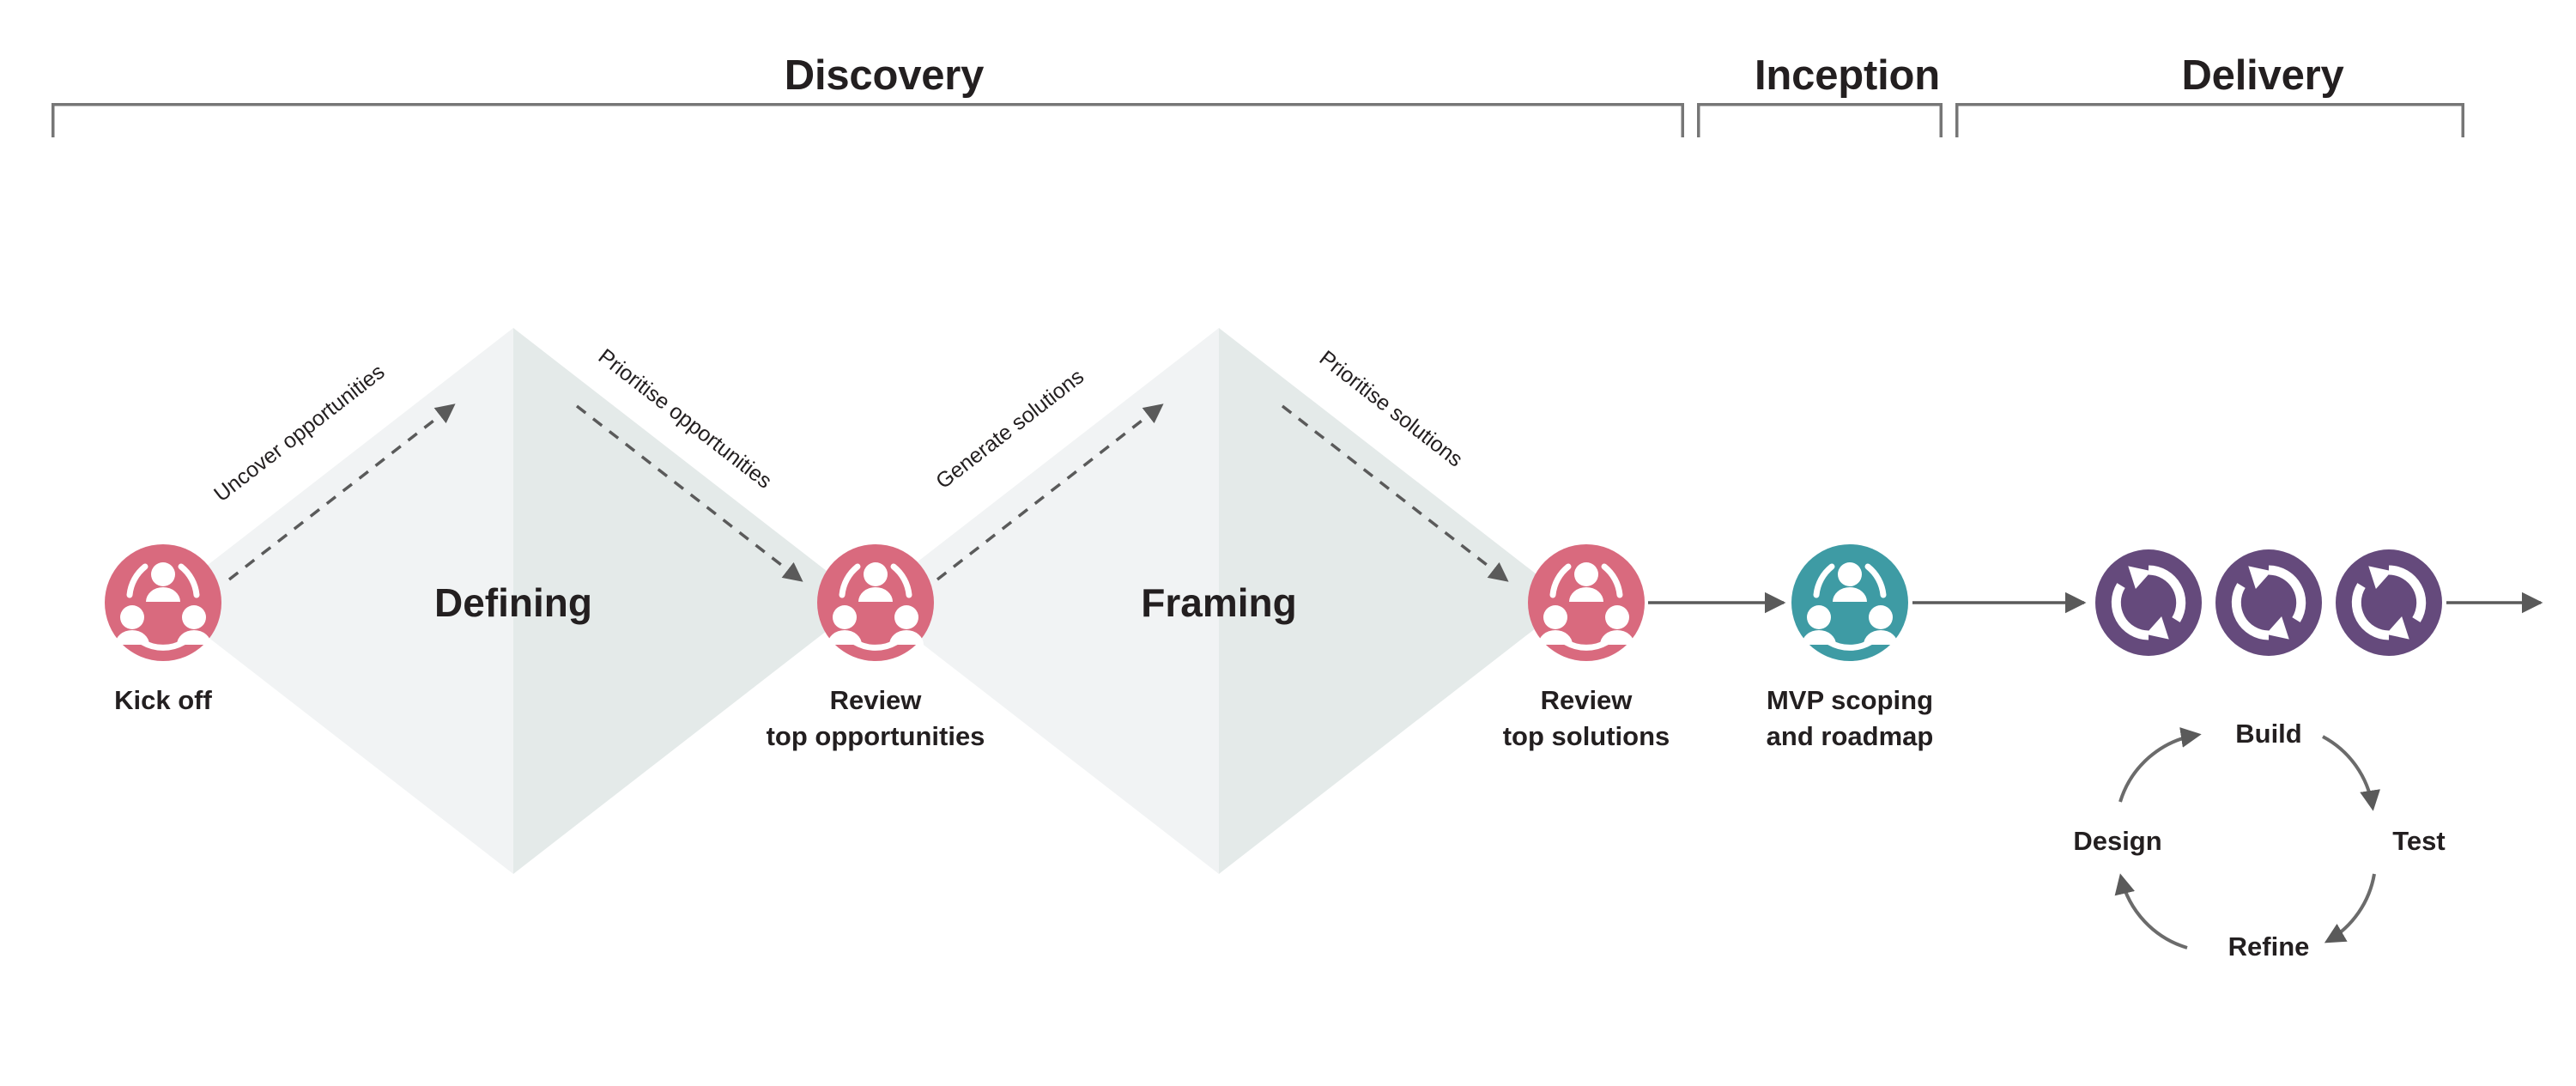  Describe the element at coordinates (1847, 75) in the screenshot. I see `phase-title-inception: Inception` at that location.